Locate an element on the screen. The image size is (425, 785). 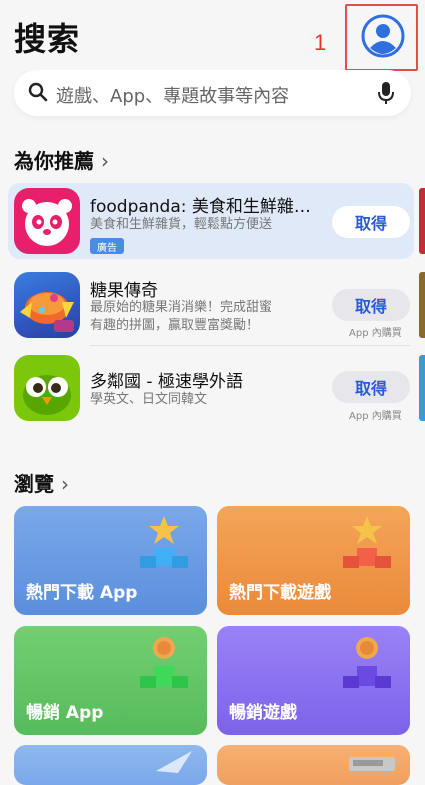
tile-label: 熱門下載 App is located at coordinates (82, 593).